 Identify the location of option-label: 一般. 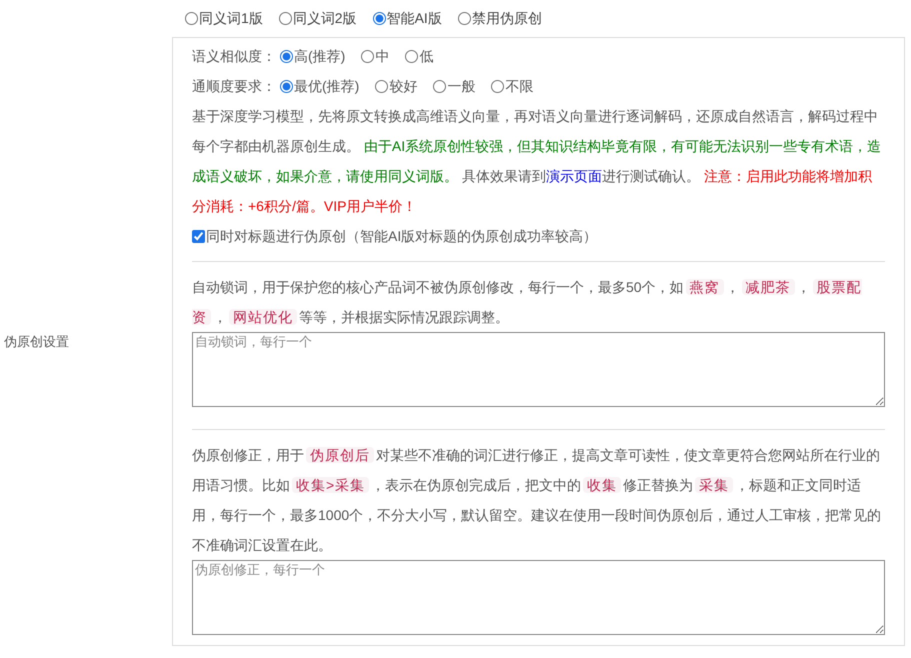
(461, 86).